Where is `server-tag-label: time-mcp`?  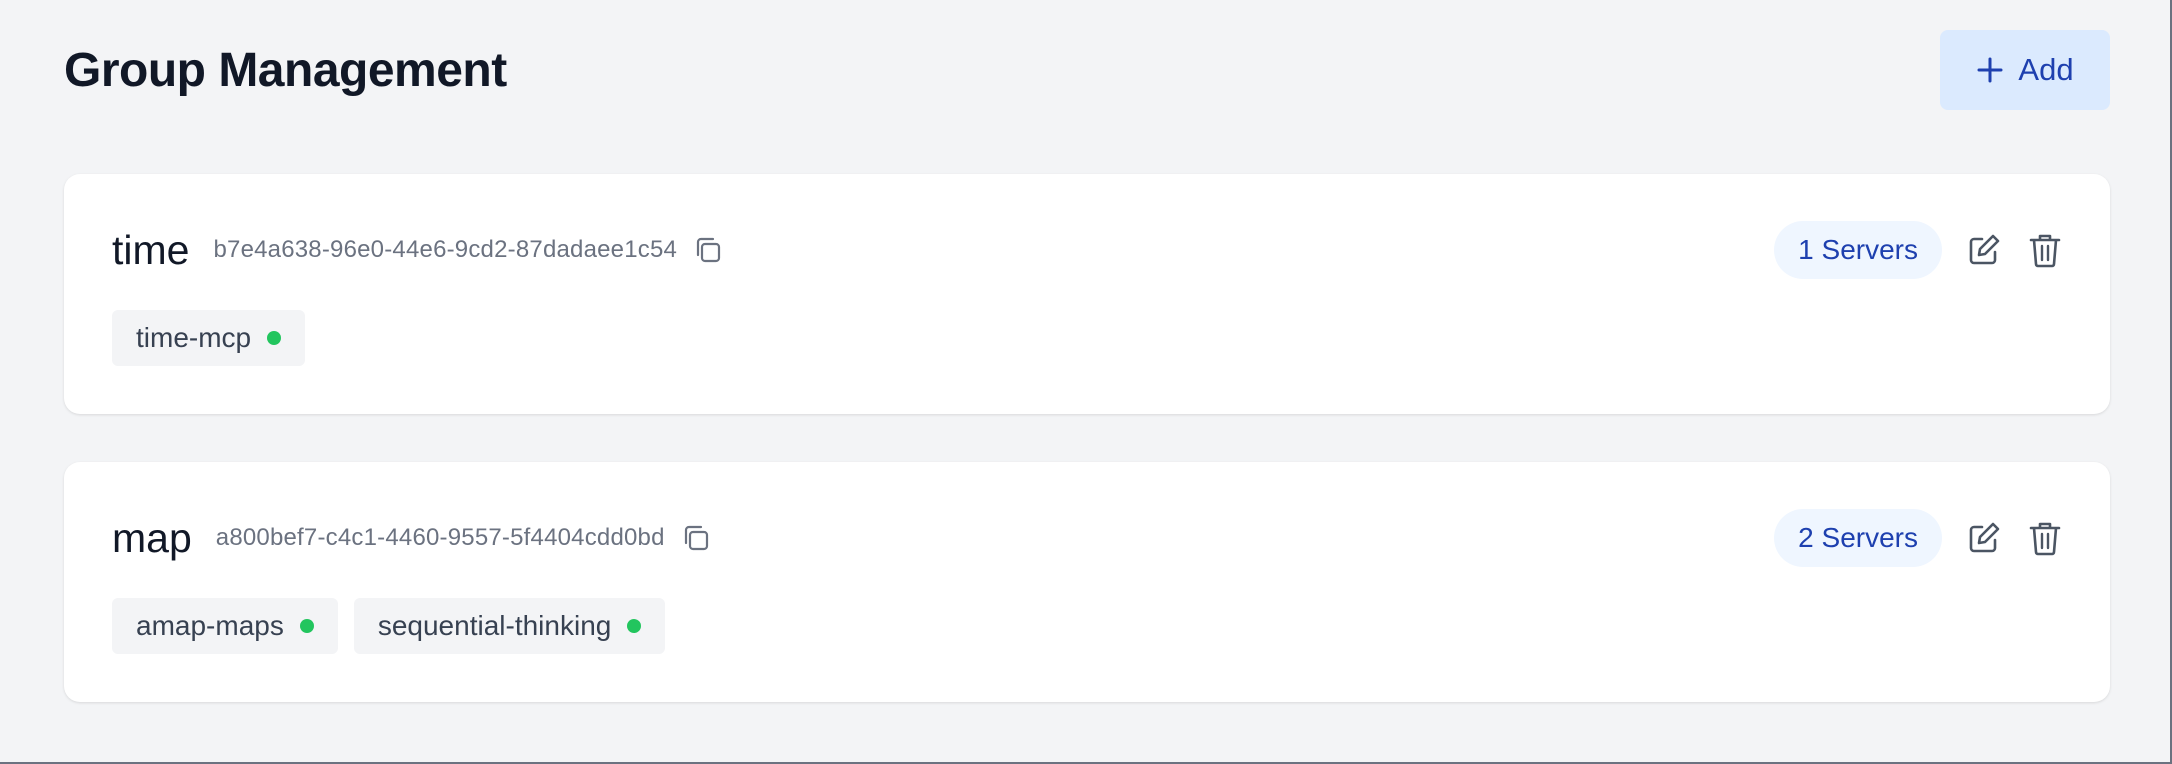
server-tag-label: time-mcp is located at coordinates (194, 337).